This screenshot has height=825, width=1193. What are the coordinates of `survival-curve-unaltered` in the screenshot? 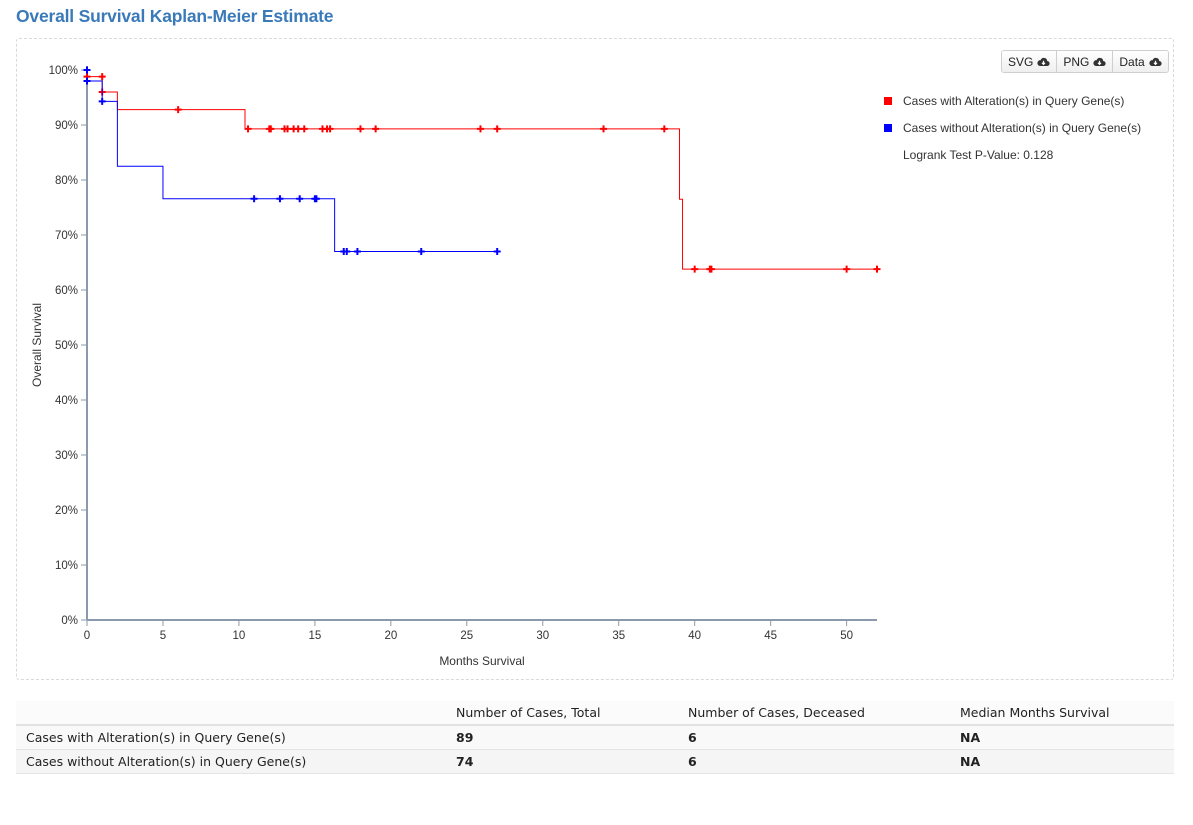 It's located at (292, 166).